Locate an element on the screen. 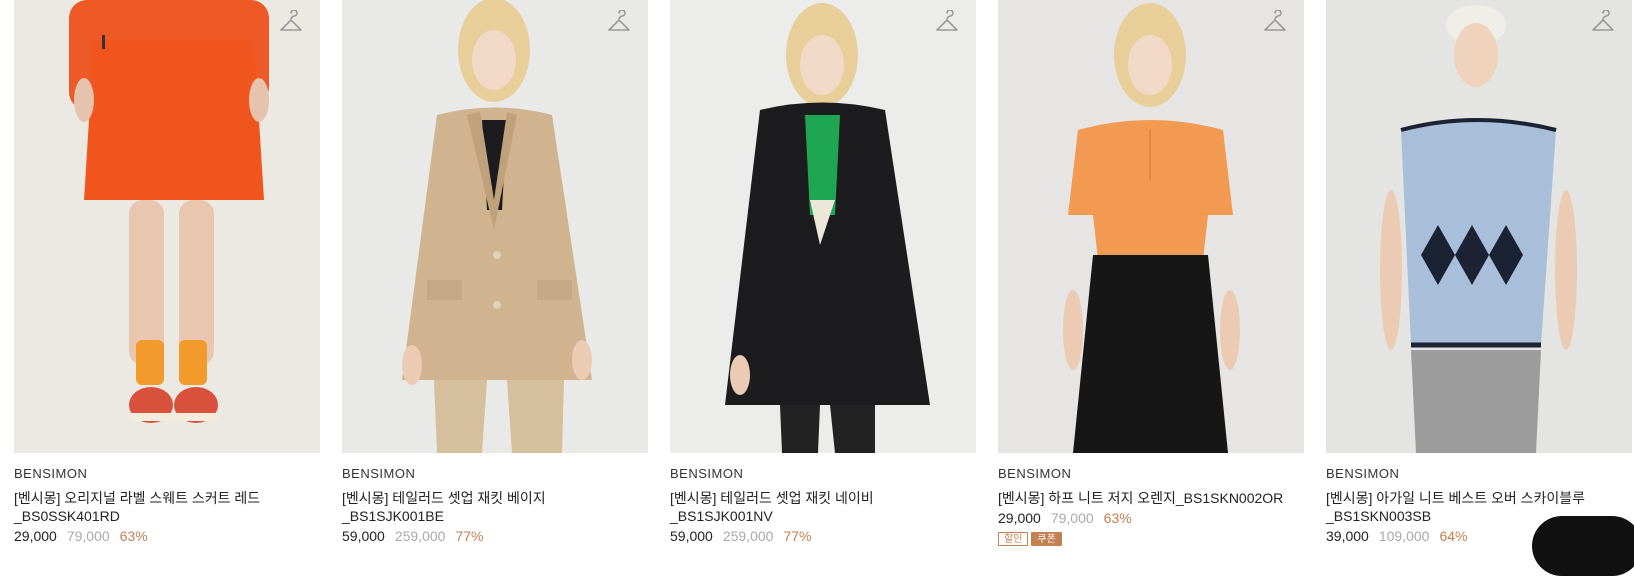  product-photo-orange-knit is located at coordinates (1151, 226).